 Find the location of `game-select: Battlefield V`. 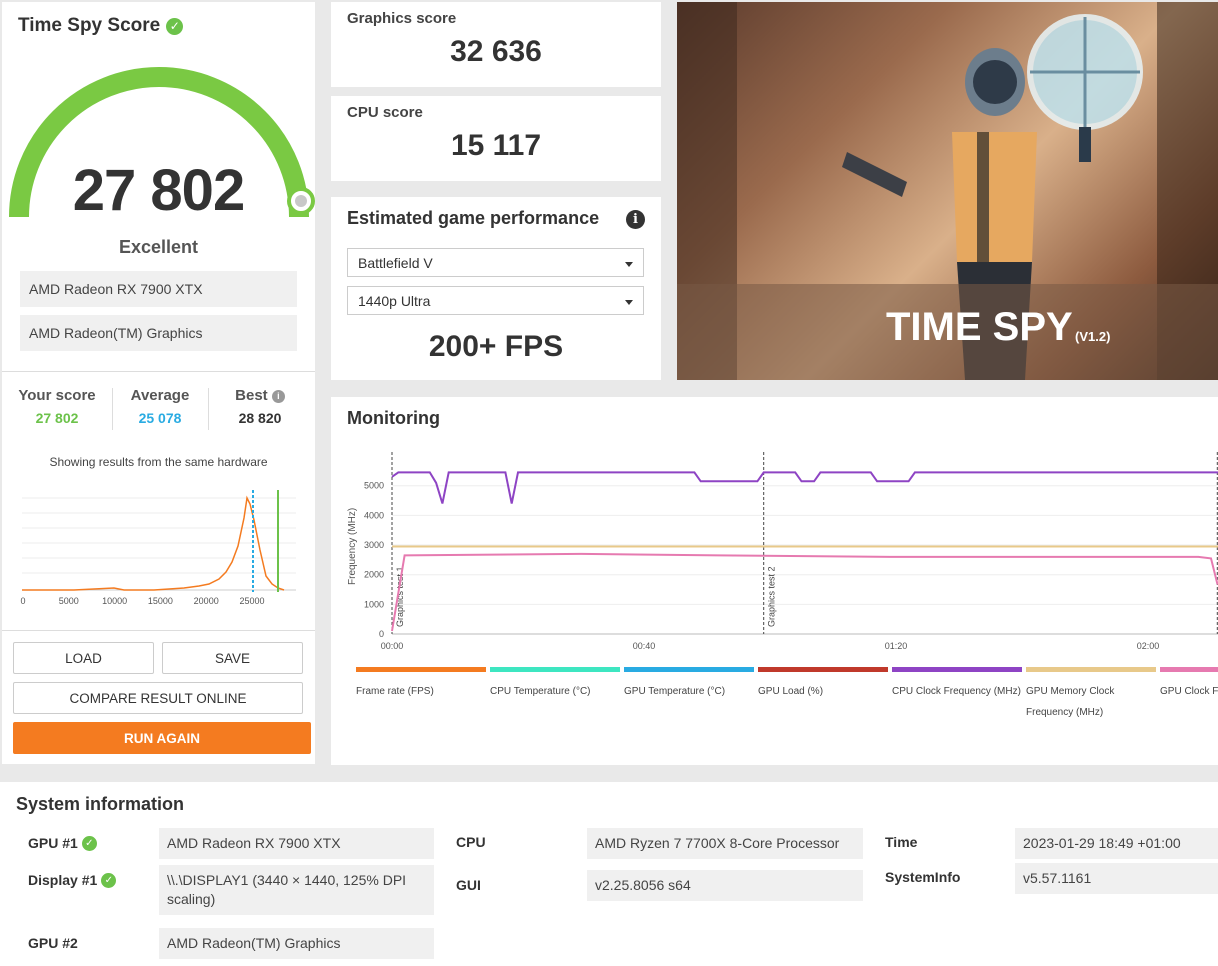

game-select: Battlefield V is located at coordinates (495, 262).